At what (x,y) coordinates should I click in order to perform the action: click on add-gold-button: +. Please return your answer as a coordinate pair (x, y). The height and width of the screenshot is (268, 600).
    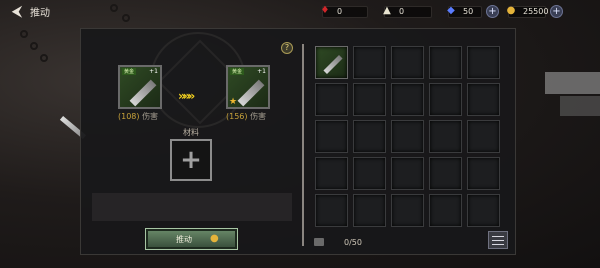
    Looking at the image, I should click on (556, 11).